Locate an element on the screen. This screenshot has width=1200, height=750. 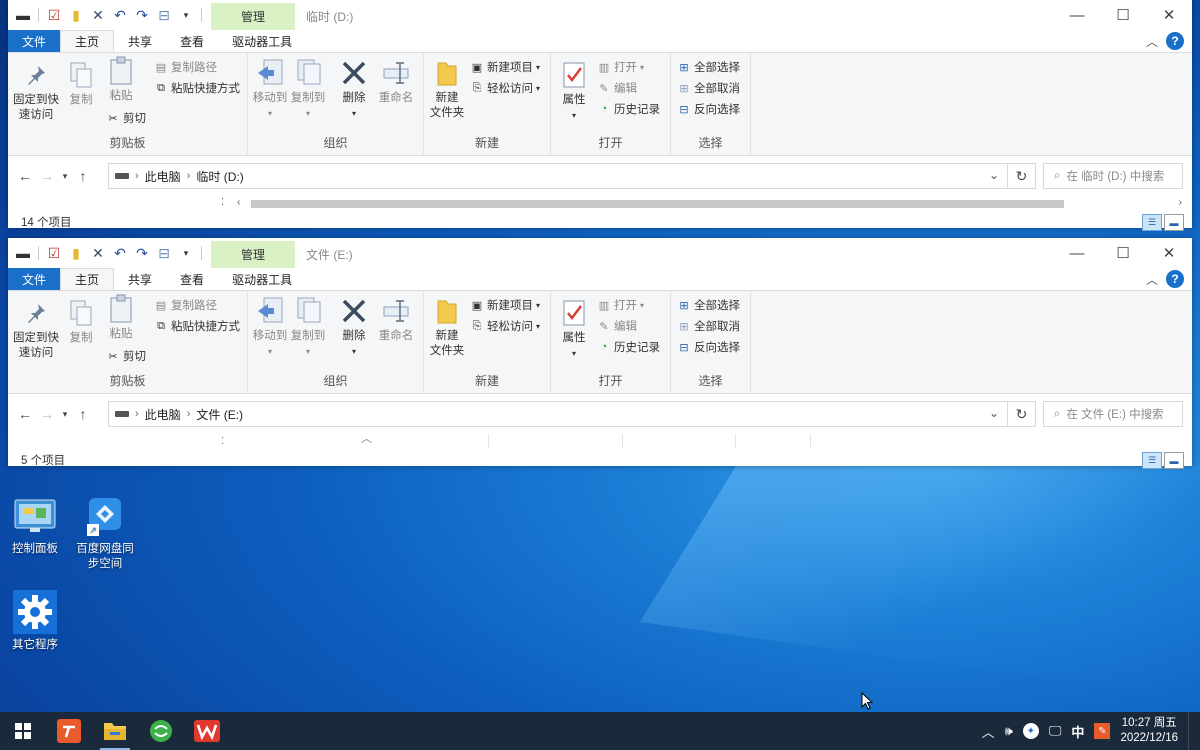
breadcrumb-drive: 文件 (E:) is located at coordinates (219, 414).